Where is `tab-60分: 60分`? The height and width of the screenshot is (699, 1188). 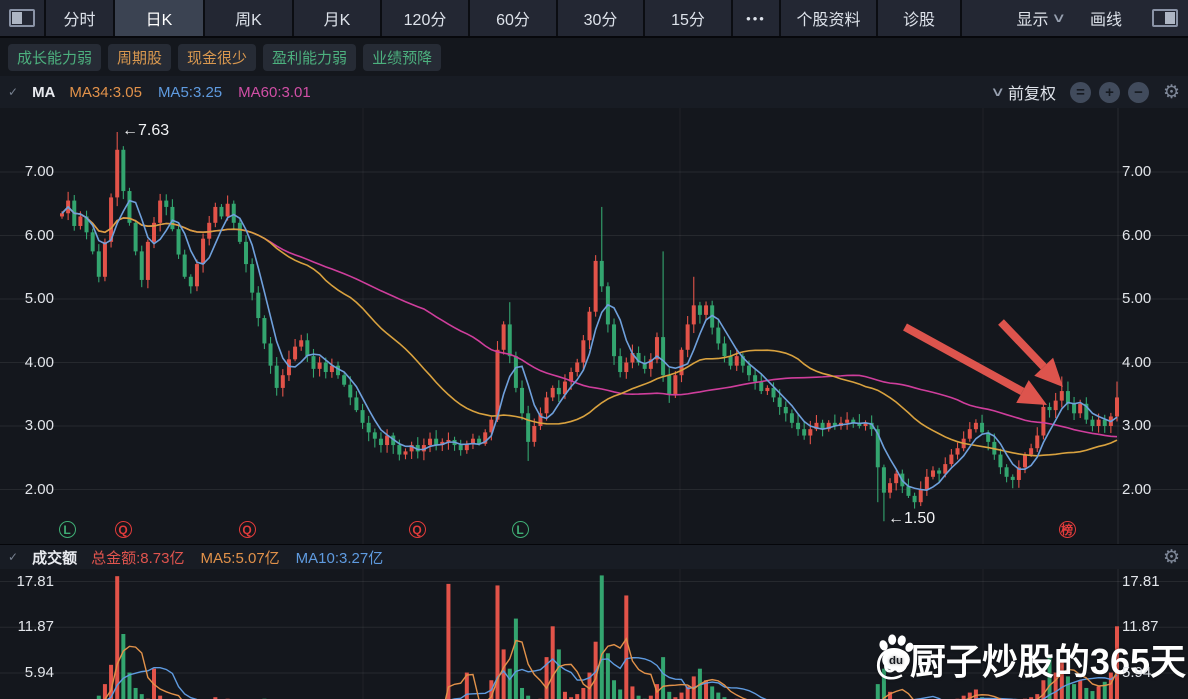 tab-60分: 60分 is located at coordinates (514, 18).